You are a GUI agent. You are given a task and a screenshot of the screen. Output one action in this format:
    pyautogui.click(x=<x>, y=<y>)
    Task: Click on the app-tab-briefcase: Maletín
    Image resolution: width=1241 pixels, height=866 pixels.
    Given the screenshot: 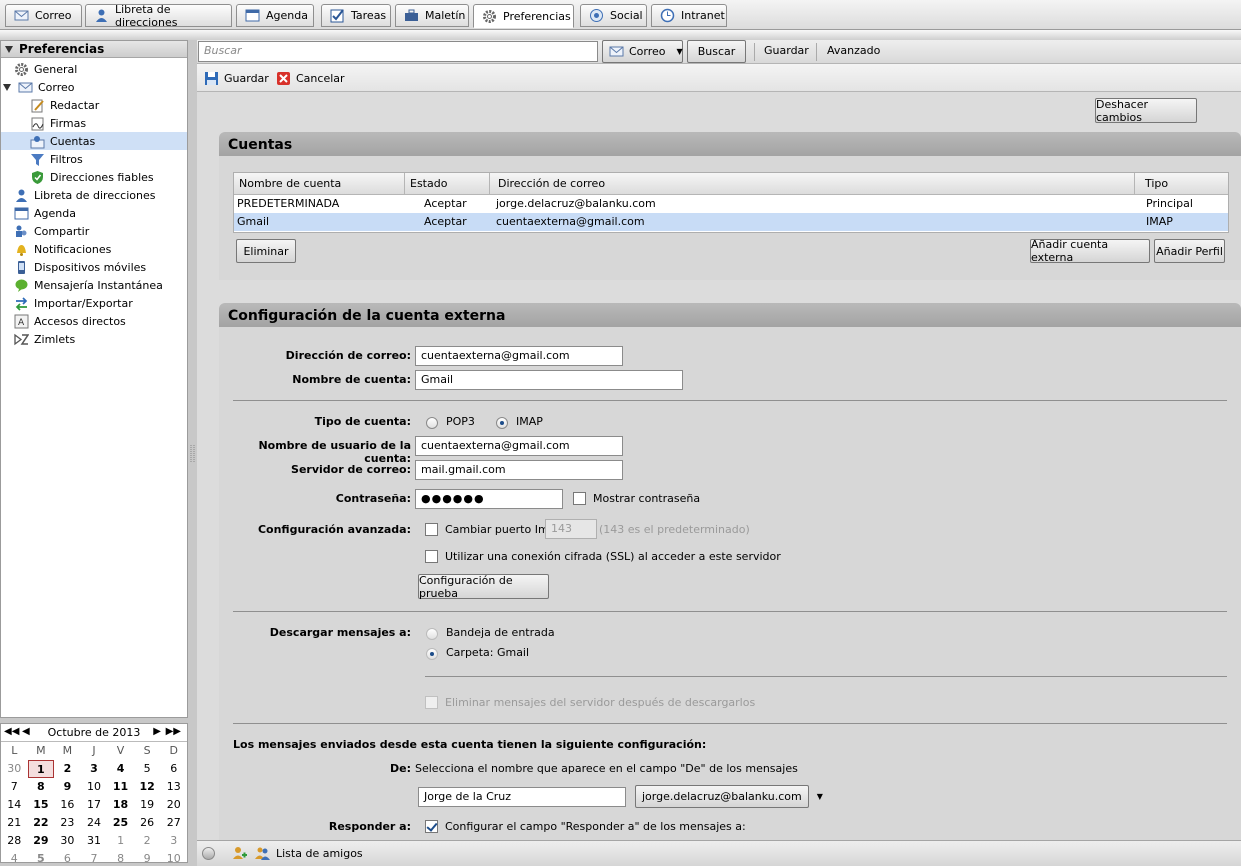 What is the action you would take?
    pyautogui.click(x=432, y=15)
    